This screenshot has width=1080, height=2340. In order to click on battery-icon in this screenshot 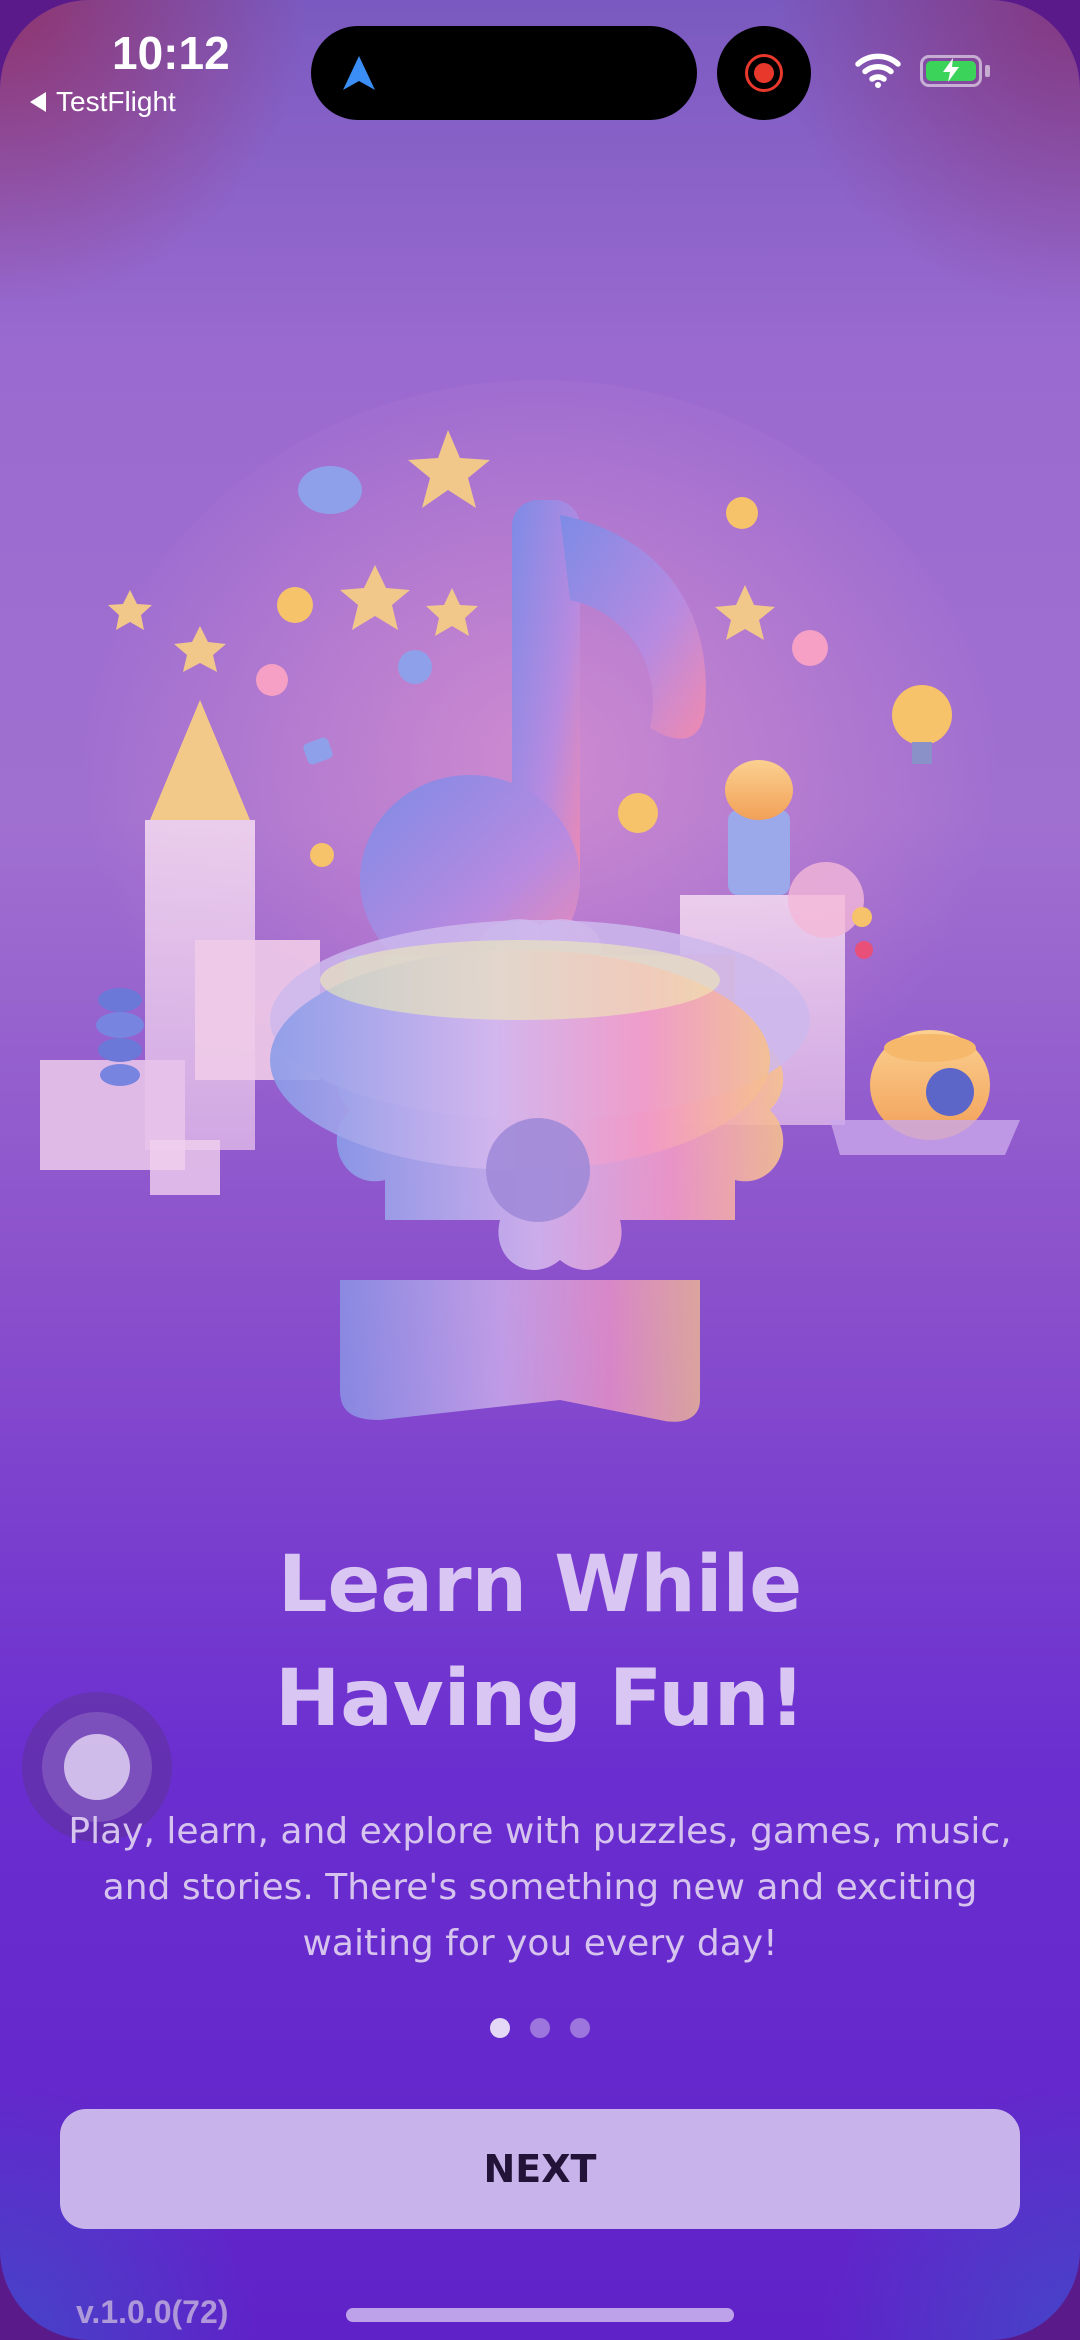, I will do `click(951, 71)`.